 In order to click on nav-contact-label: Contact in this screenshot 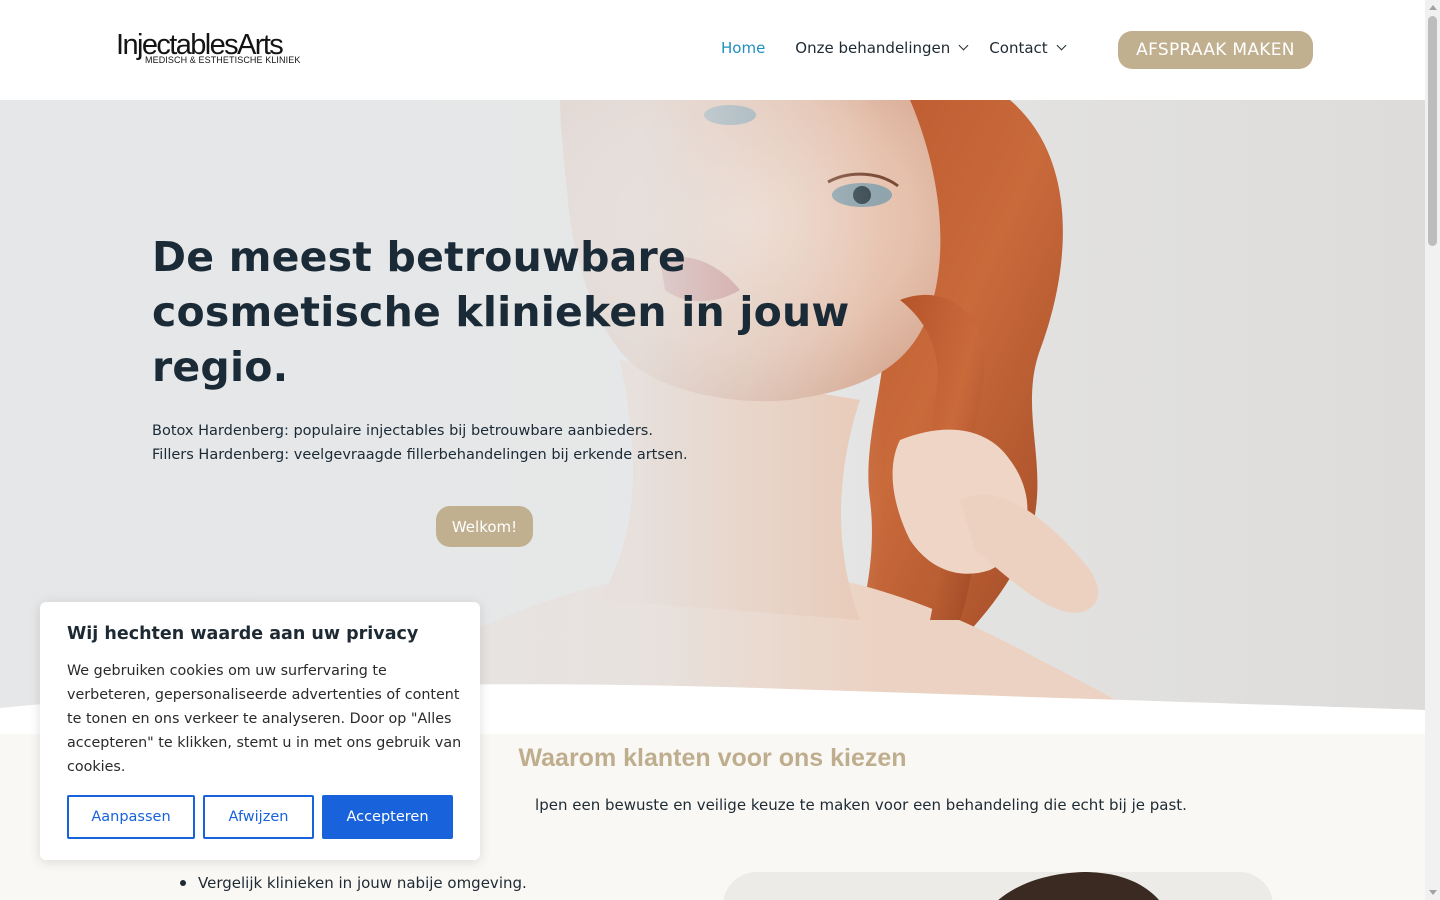, I will do `click(1018, 48)`.